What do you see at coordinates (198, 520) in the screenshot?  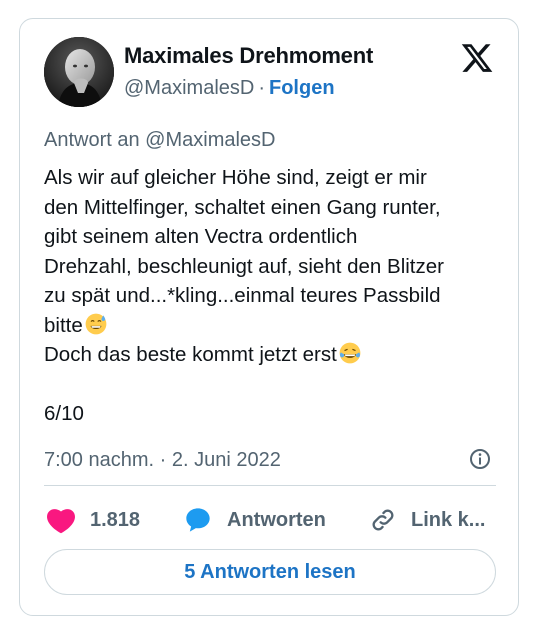 I see `speech-bubble-icon` at bounding box center [198, 520].